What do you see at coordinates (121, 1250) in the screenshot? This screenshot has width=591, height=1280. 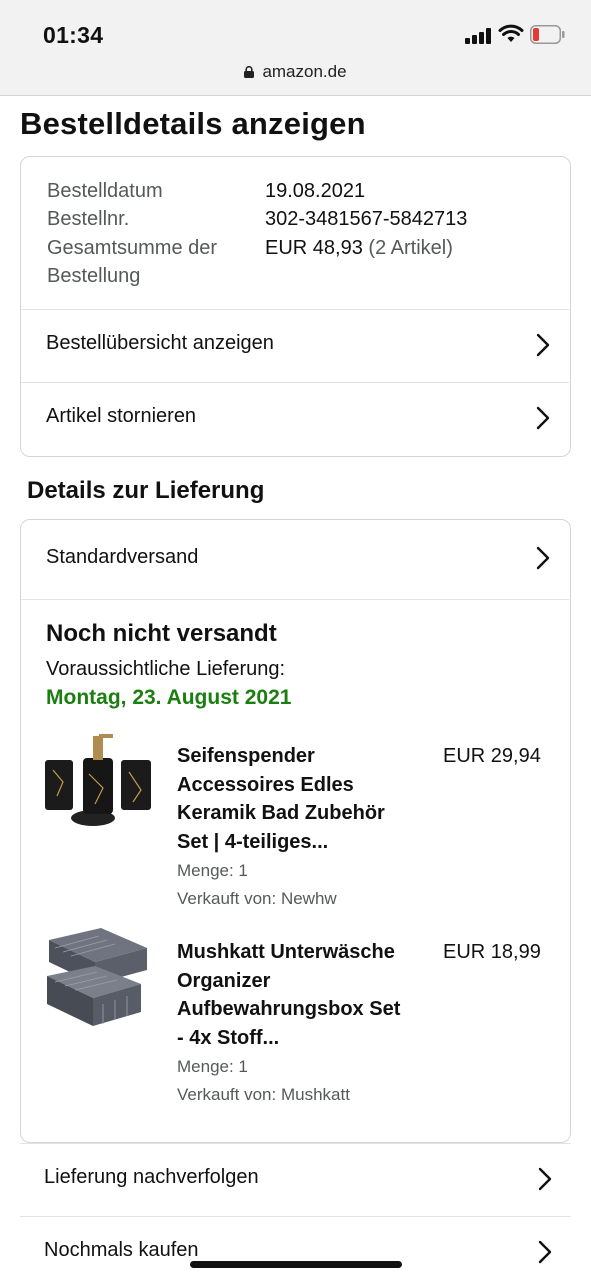 I see `buy-again-label: Nochmals kaufen` at bounding box center [121, 1250].